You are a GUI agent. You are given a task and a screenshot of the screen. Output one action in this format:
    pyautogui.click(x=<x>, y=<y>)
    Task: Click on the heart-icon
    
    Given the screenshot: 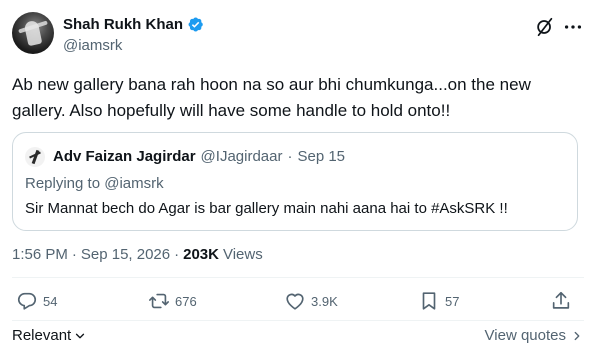 What is the action you would take?
    pyautogui.click(x=295, y=301)
    